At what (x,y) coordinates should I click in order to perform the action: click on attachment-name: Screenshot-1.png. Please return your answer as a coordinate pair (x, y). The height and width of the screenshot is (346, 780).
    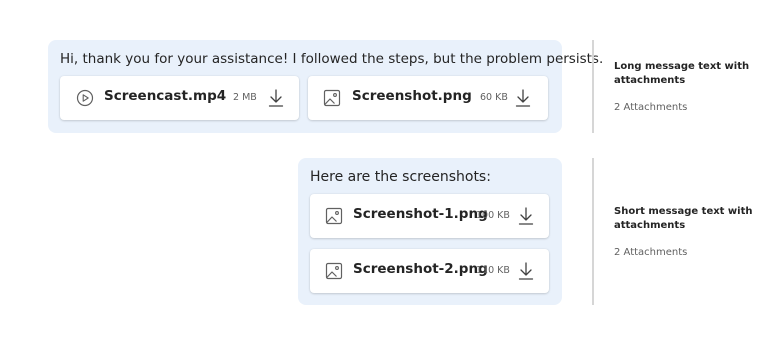
    Looking at the image, I should click on (420, 214).